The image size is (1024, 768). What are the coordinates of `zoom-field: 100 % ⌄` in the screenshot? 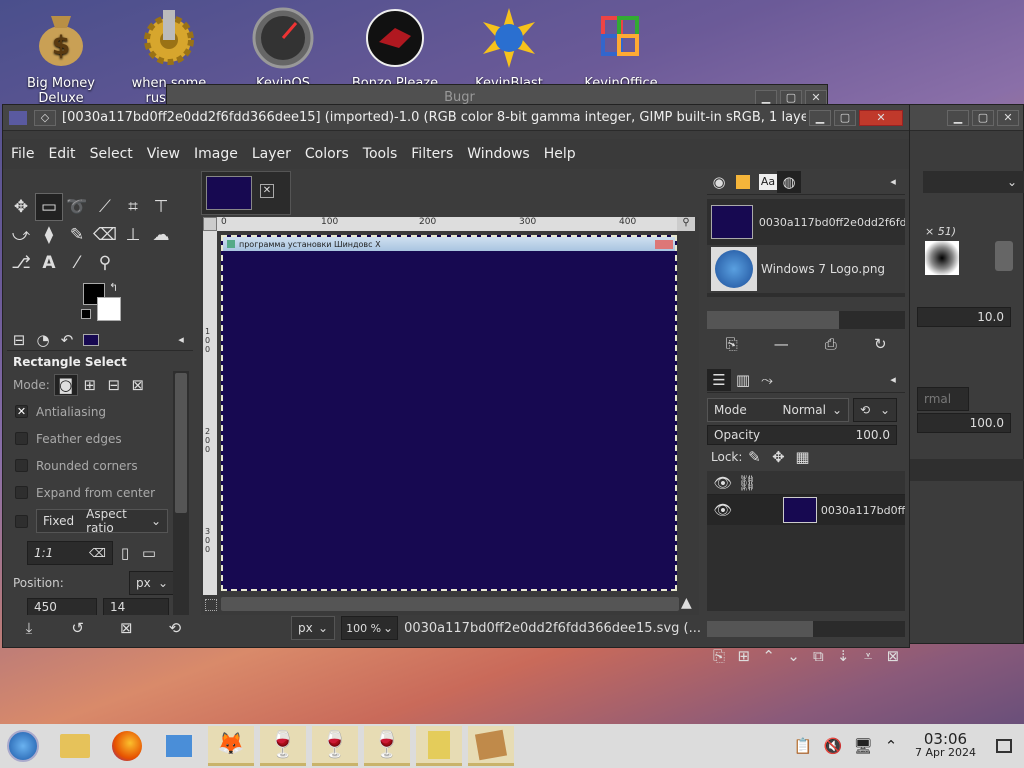 It's located at (370, 628).